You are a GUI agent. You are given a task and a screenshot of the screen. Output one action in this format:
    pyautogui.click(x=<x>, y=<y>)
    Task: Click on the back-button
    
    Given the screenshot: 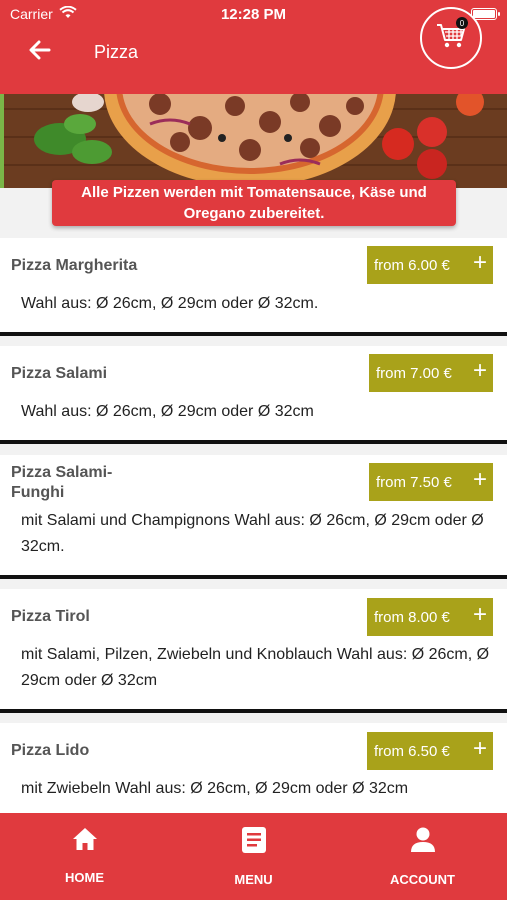 What is the action you would take?
    pyautogui.click(x=40, y=52)
    